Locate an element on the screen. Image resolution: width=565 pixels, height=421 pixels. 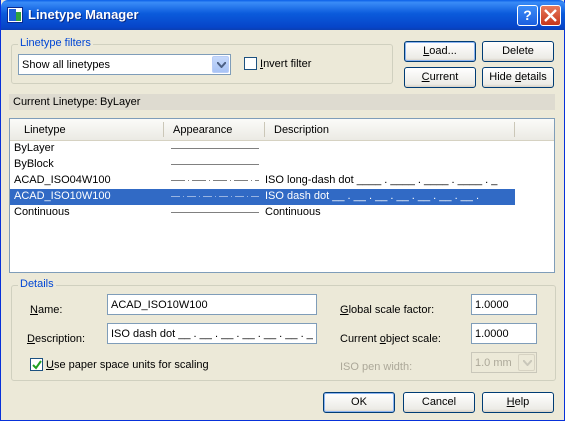
linetype-description: Continuous is located at coordinates (293, 212).